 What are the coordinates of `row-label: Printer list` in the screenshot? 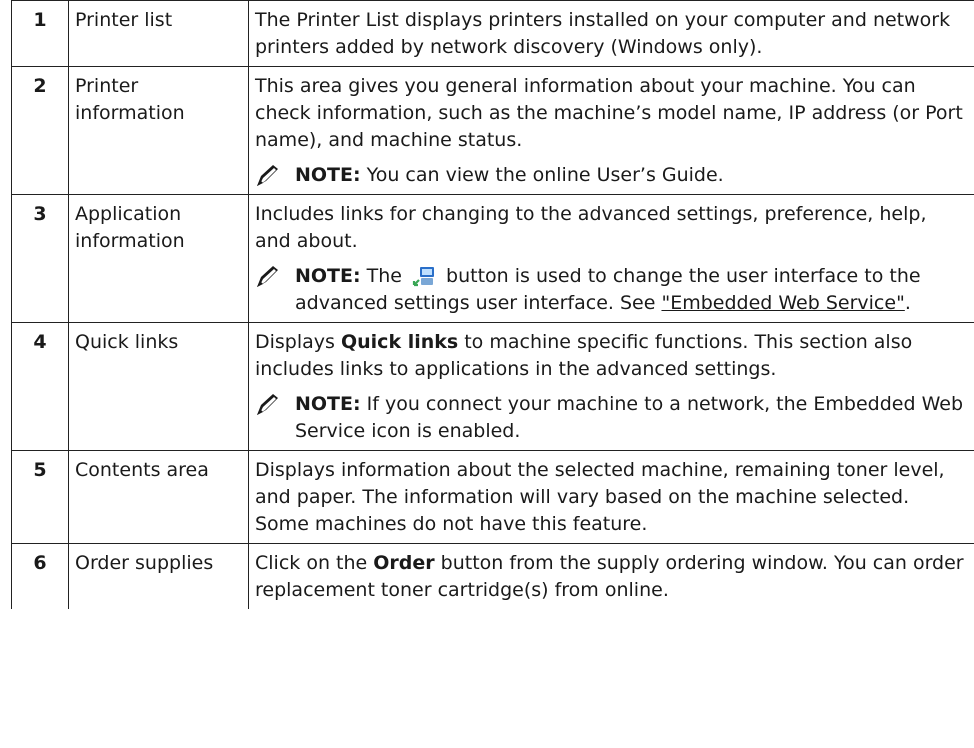 It's located at (158, 33).